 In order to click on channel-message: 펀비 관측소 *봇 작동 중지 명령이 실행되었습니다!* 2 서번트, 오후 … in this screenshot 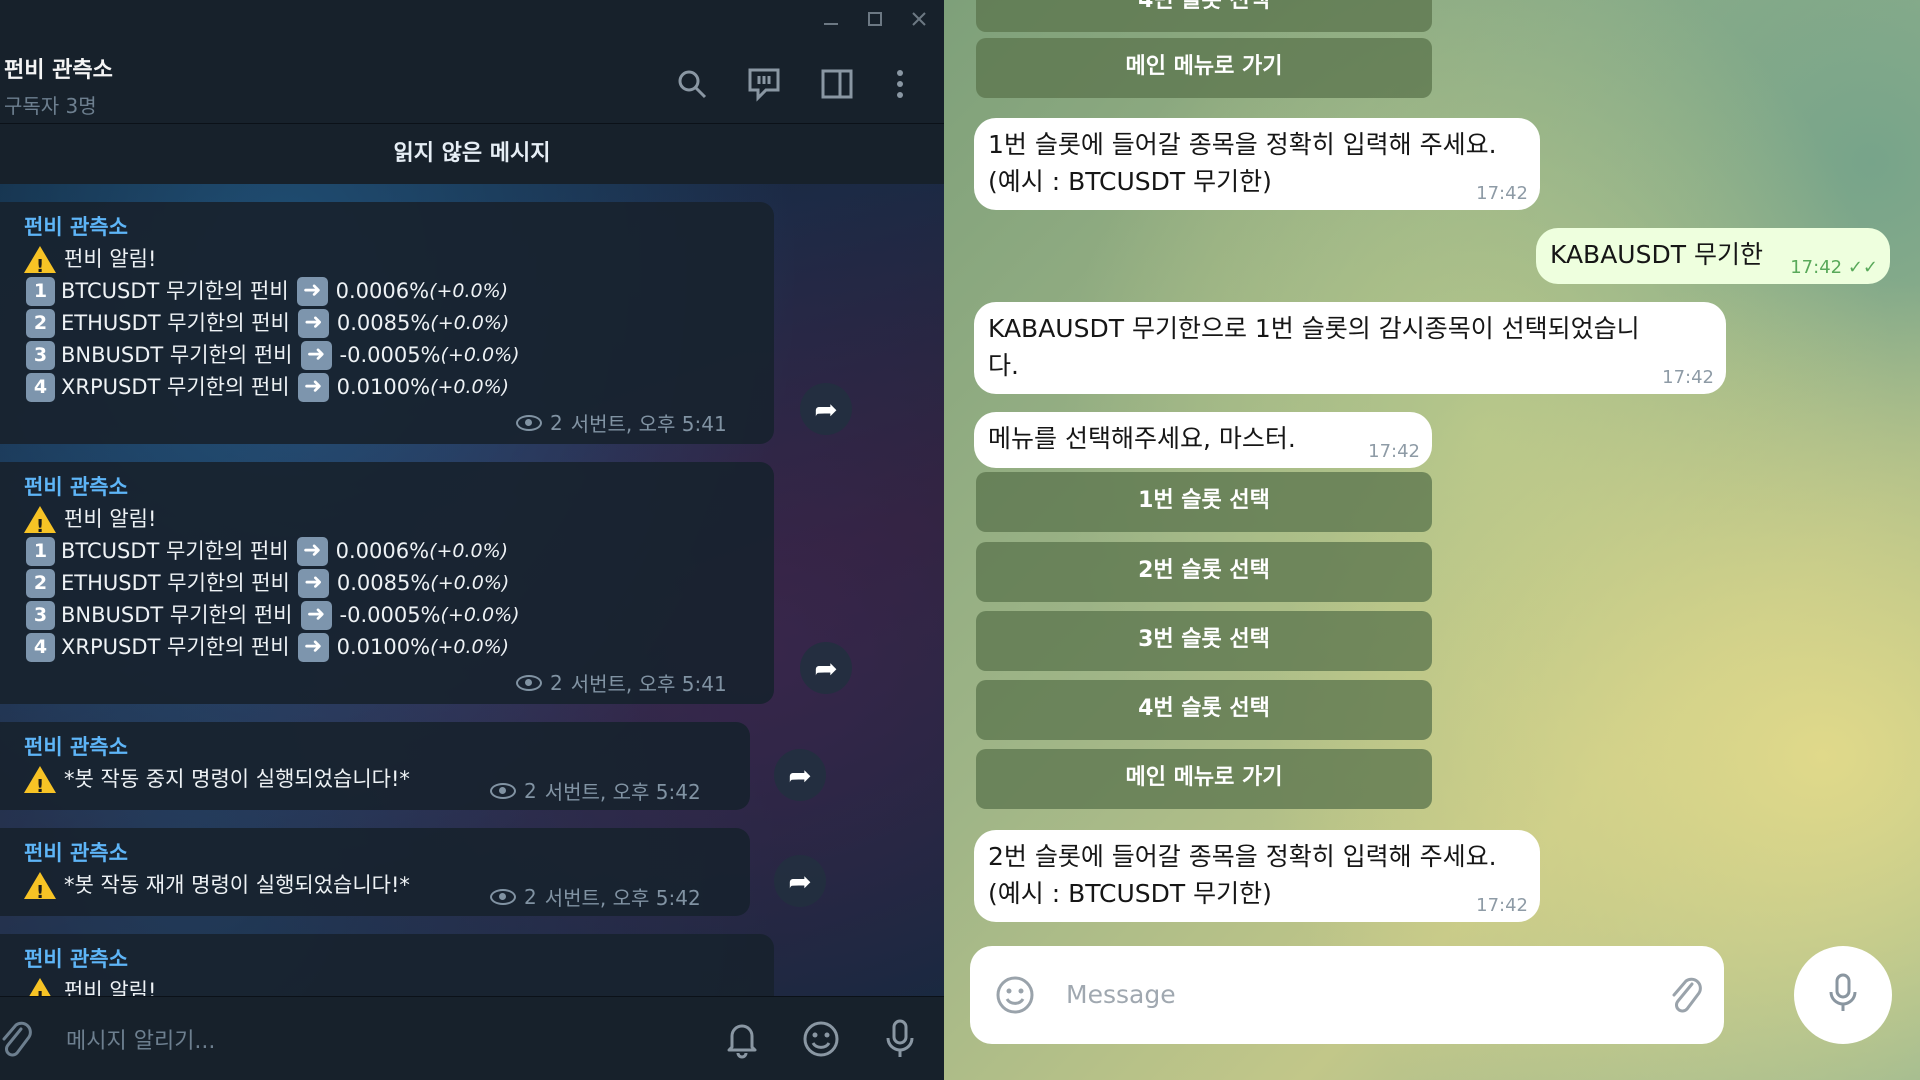, I will do `click(375, 766)`.